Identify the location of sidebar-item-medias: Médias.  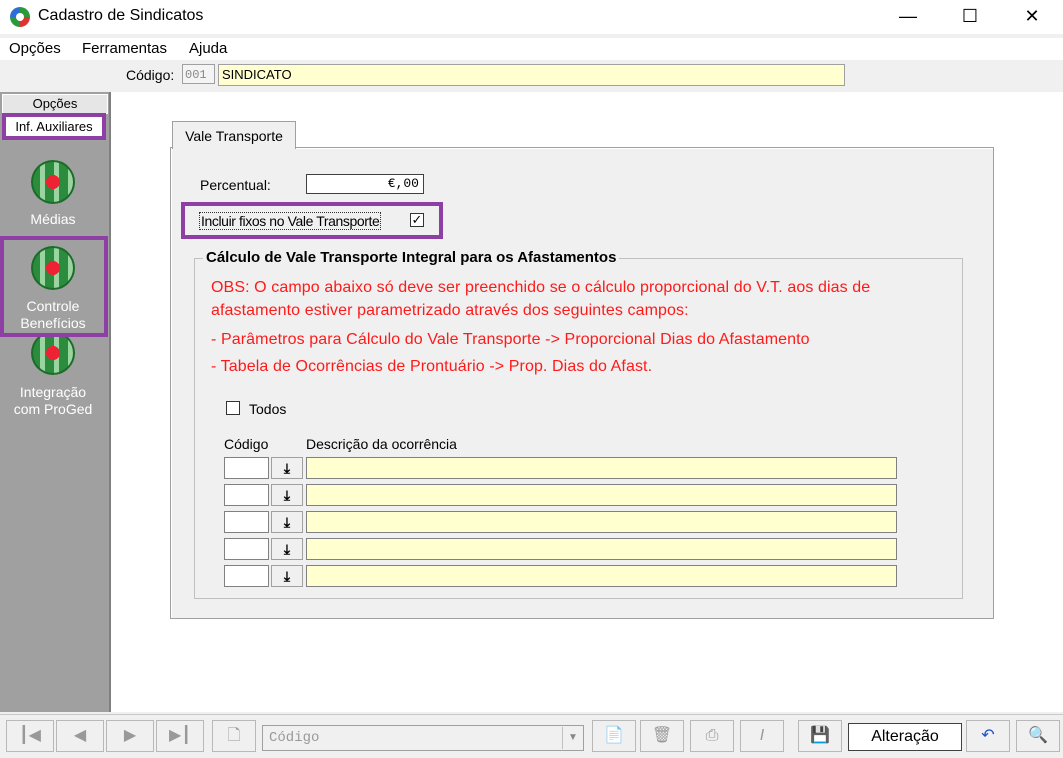
(53, 194).